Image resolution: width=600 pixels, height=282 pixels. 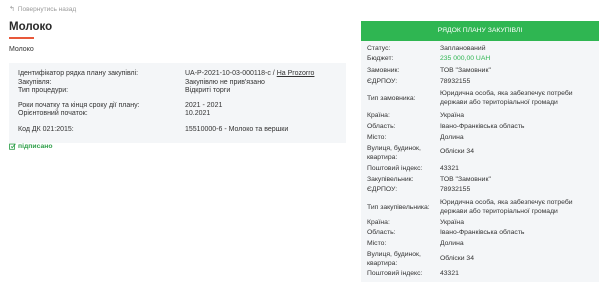 What do you see at coordinates (390, 179) in the screenshot?
I see `panel-label-buyer: Закупівельник:` at bounding box center [390, 179].